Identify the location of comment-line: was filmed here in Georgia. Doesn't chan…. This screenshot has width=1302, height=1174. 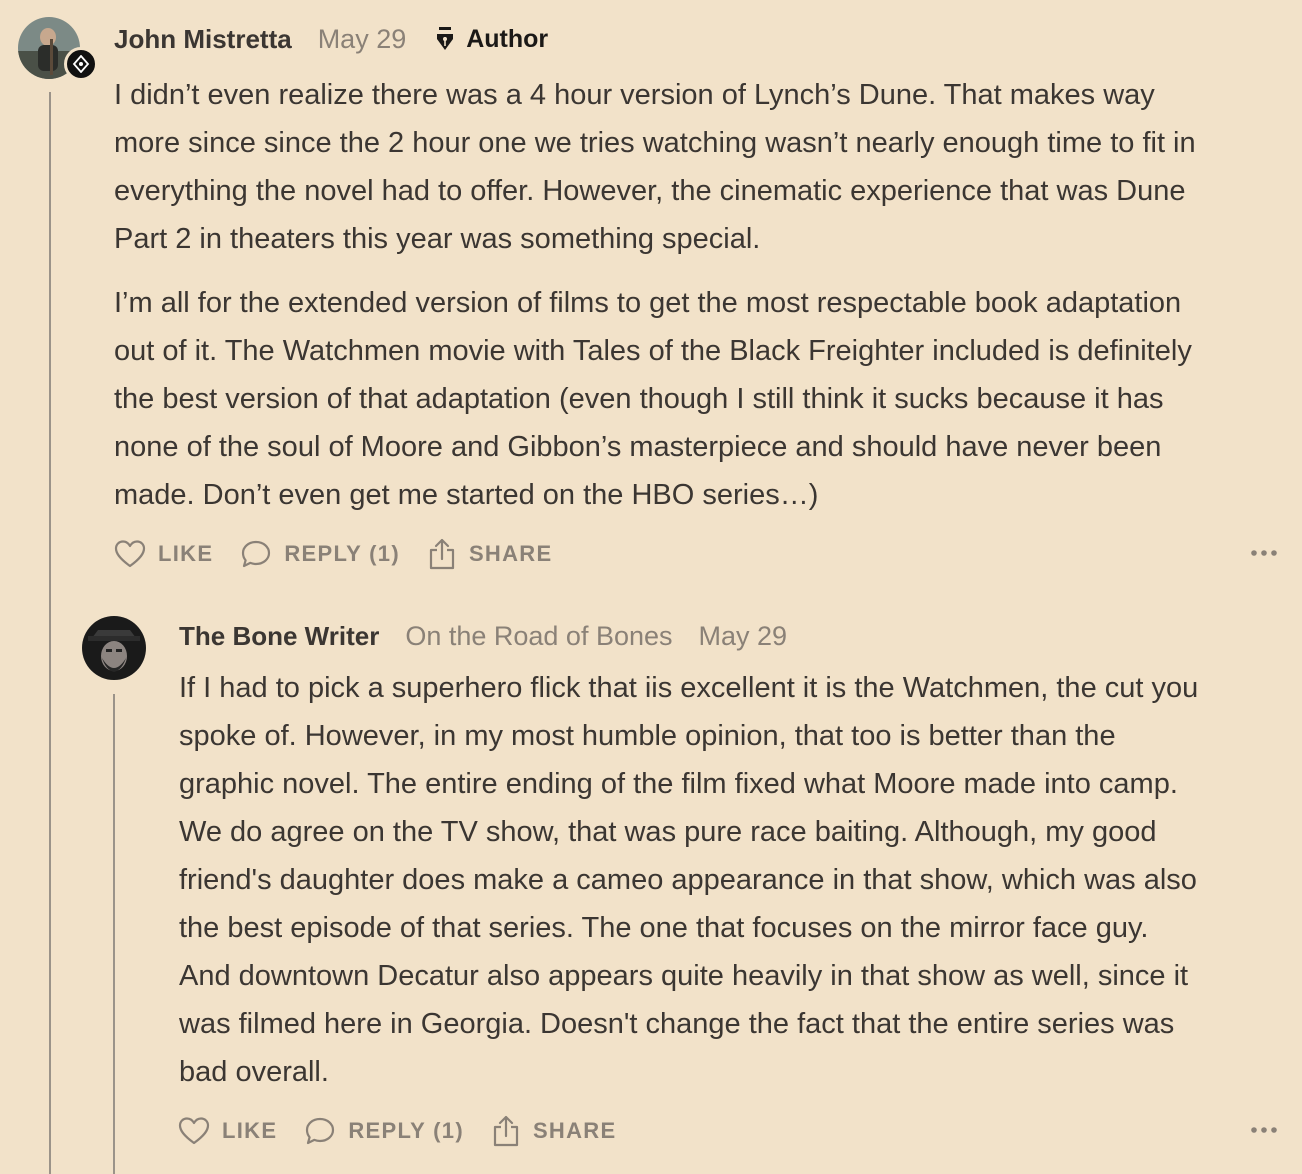
(677, 1024).